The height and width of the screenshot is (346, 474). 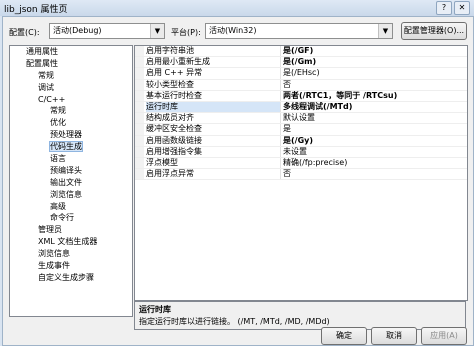 What do you see at coordinates (462, 8) in the screenshot?
I see `close-icon: ✕` at bounding box center [462, 8].